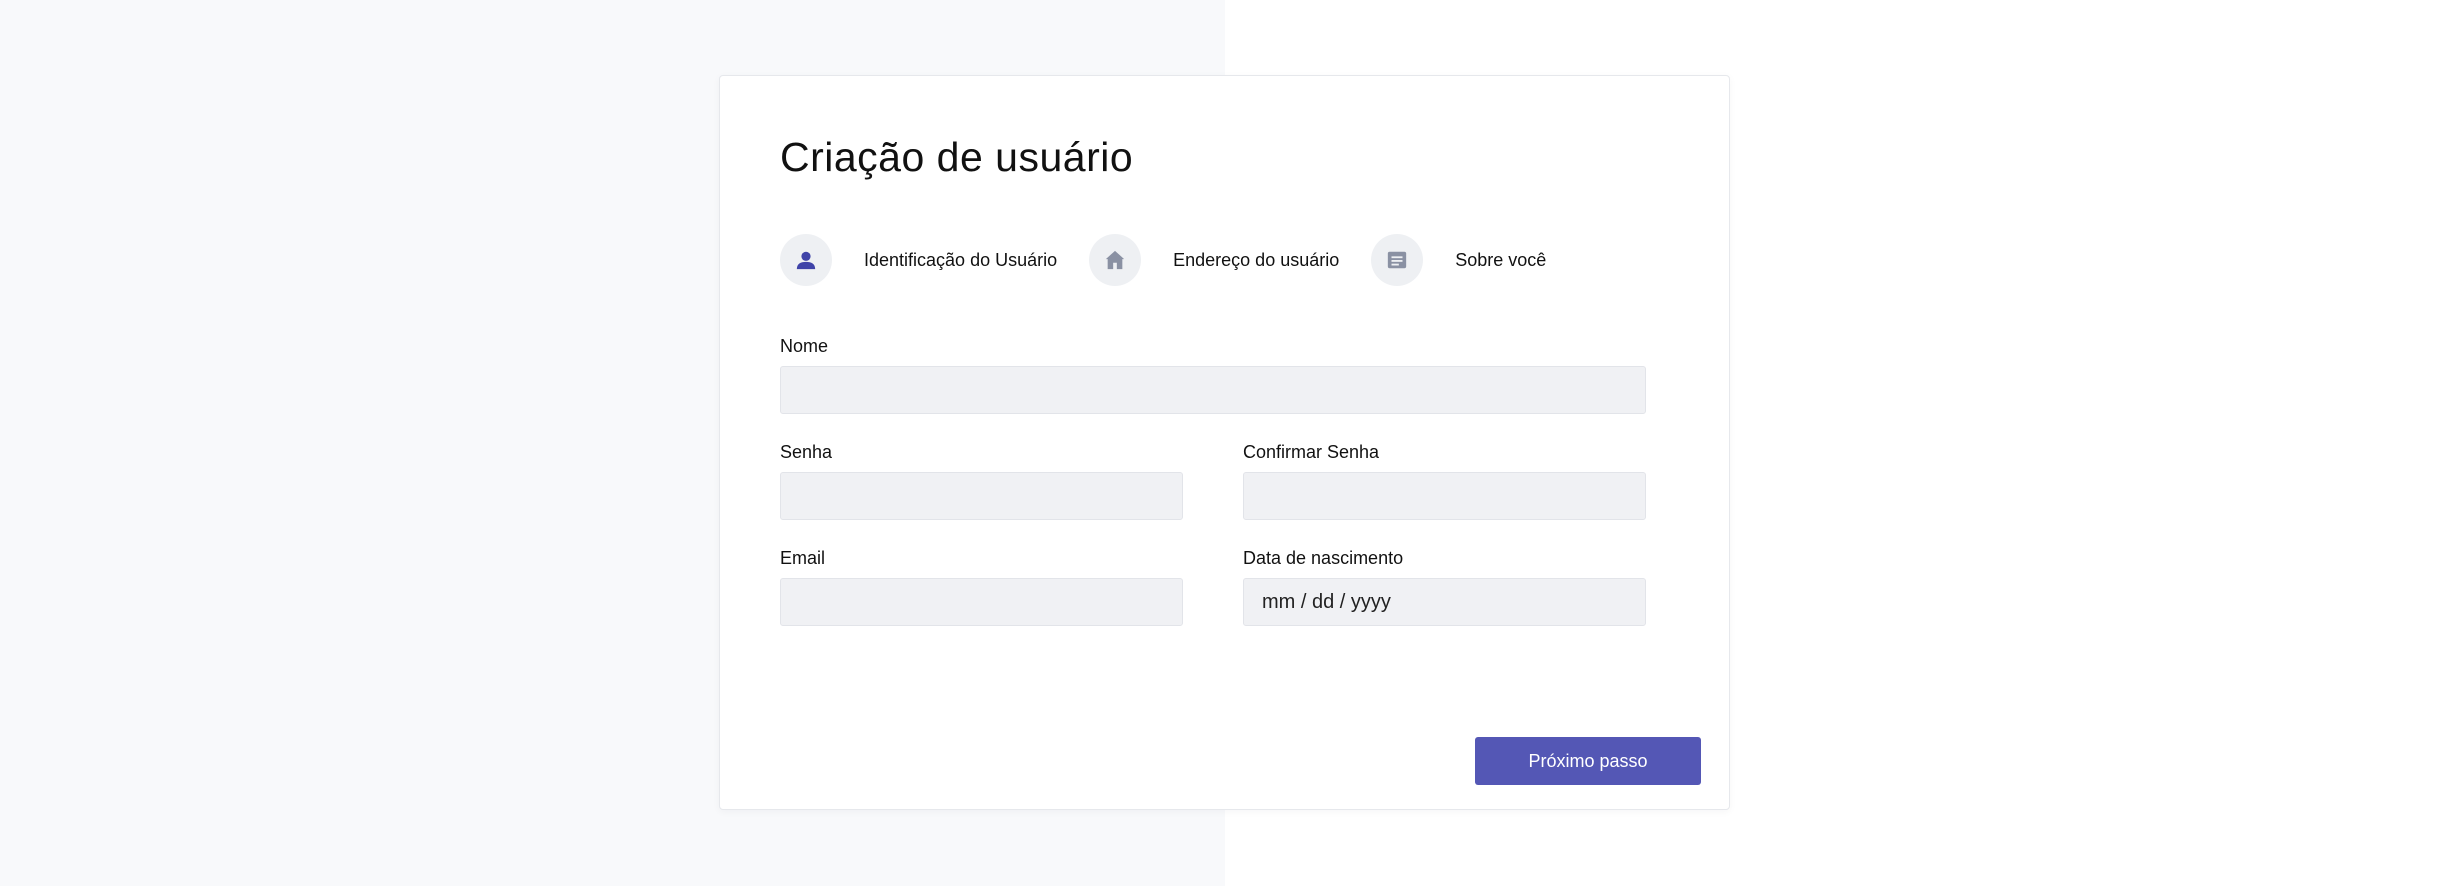 This screenshot has width=2450, height=886. What do you see at coordinates (1444, 602) in the screenshot?
I see `data-nascimento-input` at bounding box center [1444, 602].